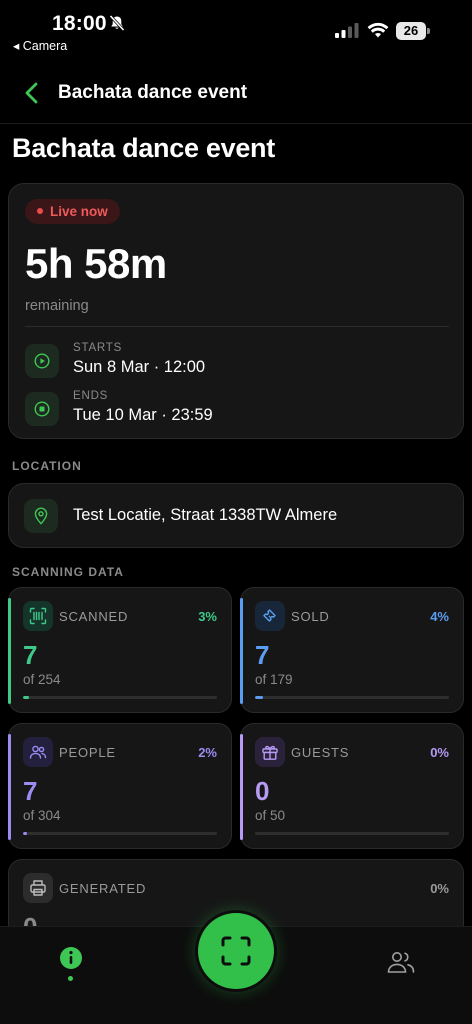 This screenshot has height=1024, width=472. I want to click on stat-label: GENERATED, so click(103, 888).